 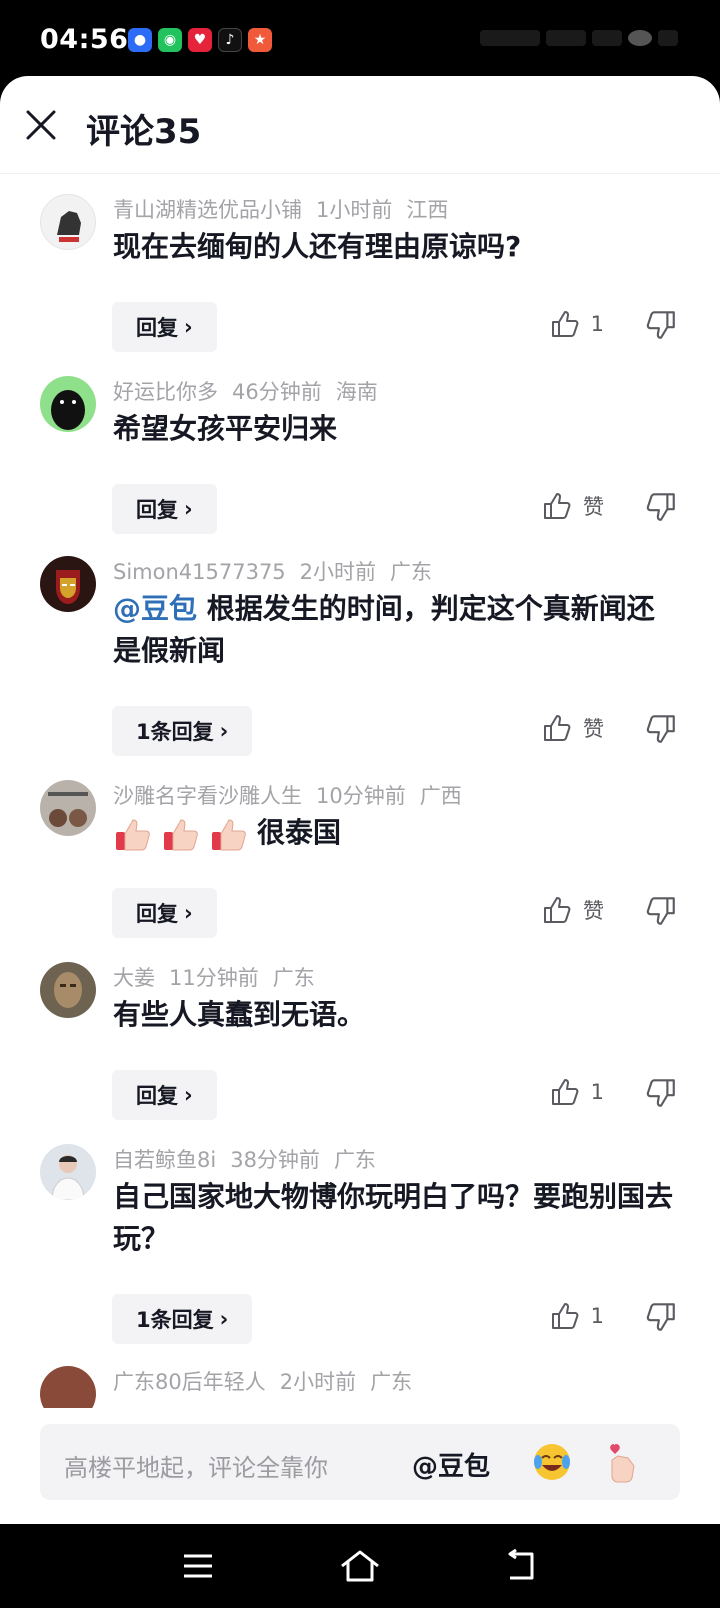 I want to click on comment-time: 10分钟前, so click(x=361, y=796).